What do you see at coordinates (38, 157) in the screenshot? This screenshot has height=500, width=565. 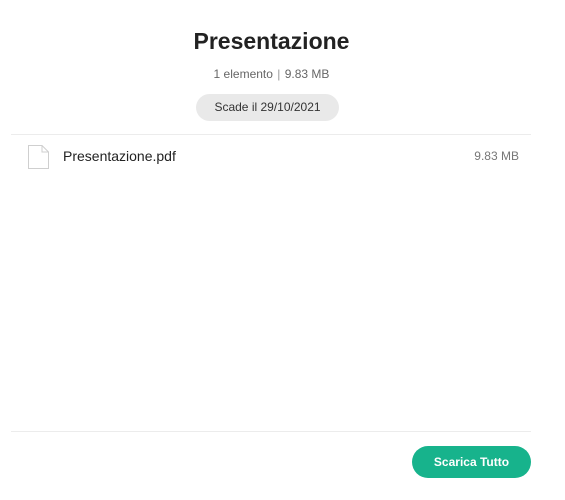 I see `file-icon` at bounding box center [38, 157].